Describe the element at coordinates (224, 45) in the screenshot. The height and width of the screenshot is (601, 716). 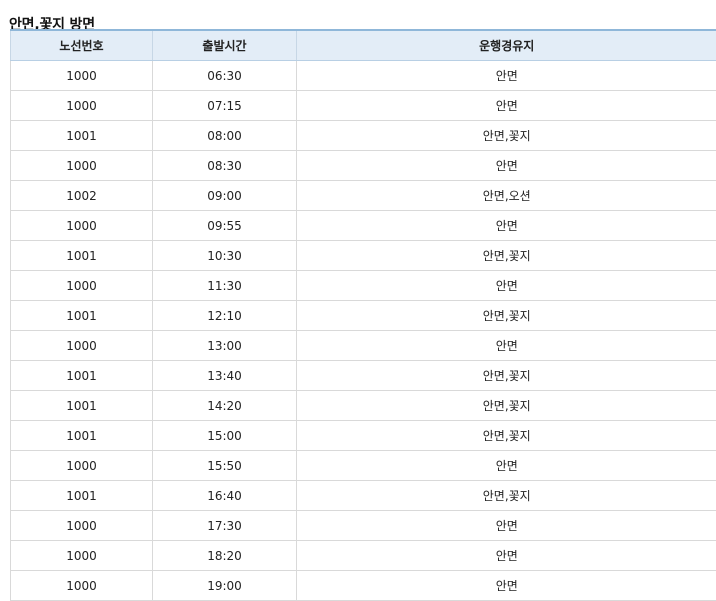
I see `header-departure-time: 출발시간` at that location.